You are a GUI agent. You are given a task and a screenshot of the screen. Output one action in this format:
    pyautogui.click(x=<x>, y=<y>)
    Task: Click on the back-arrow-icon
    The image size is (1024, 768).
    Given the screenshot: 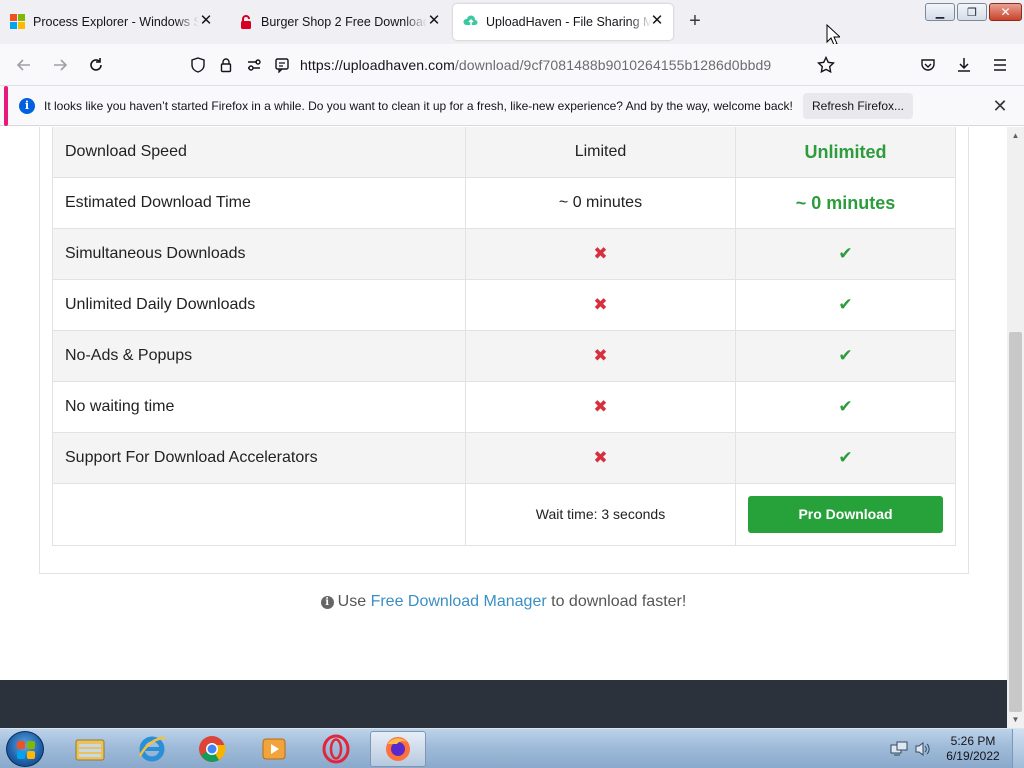 What is the action you would take?
    pyautogui.click(x=23, y=65)
    